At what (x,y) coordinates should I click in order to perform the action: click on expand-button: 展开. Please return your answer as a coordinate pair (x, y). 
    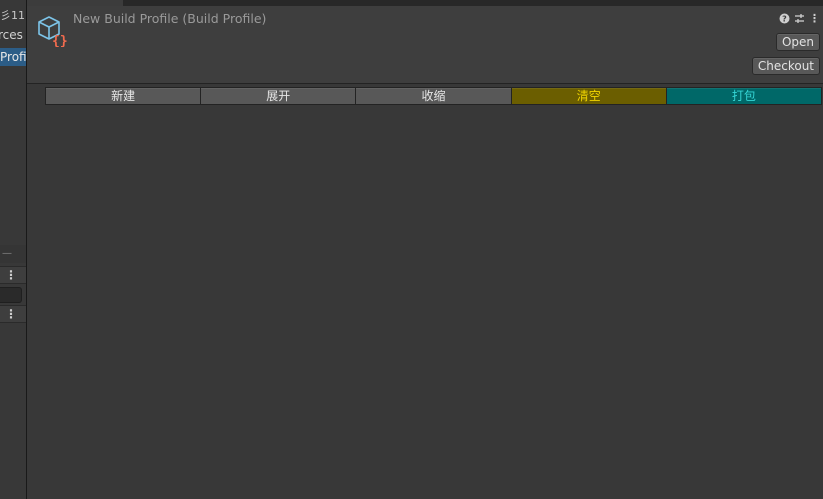
    Looking at the image, I should click on (278, 96).